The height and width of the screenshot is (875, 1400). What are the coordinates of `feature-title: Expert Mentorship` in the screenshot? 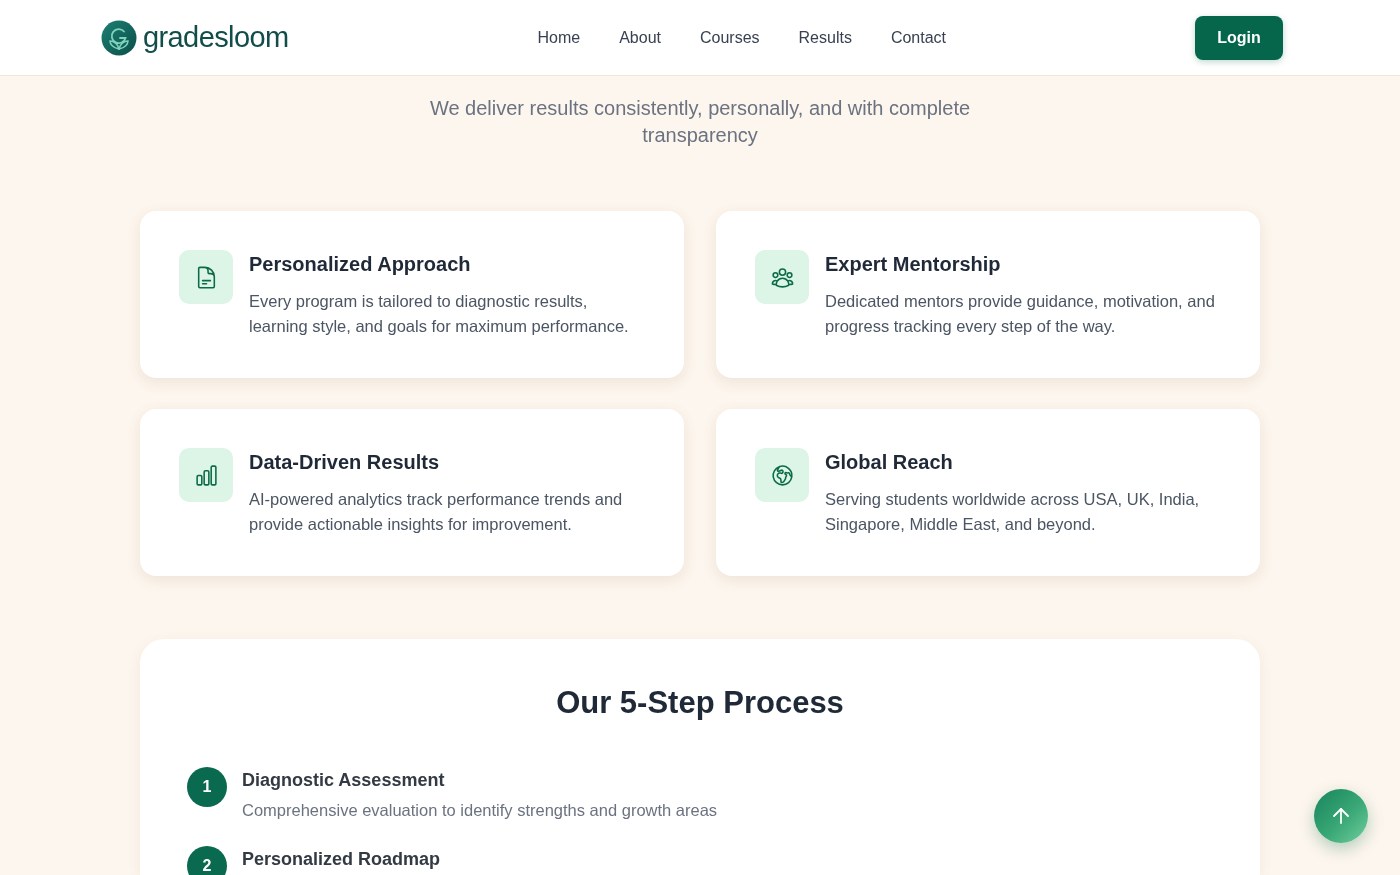 It's located at (913, 264).